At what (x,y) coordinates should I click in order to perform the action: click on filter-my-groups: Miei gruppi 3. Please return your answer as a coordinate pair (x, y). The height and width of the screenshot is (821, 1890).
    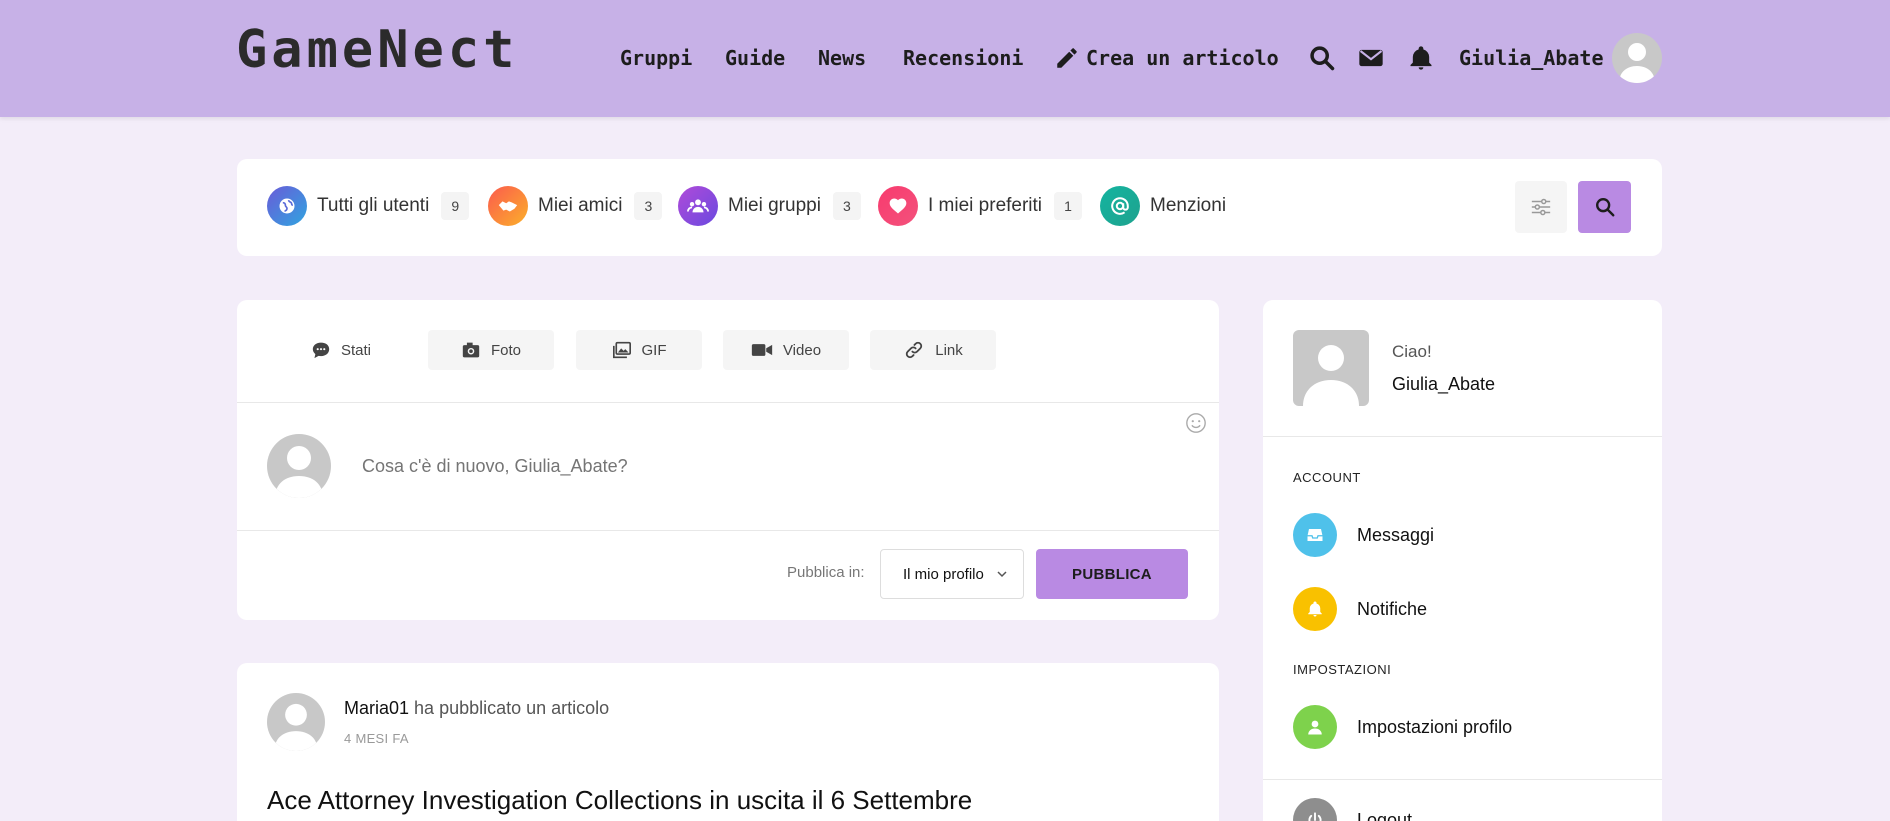
    Looking at the image, I should click on (769, 206).